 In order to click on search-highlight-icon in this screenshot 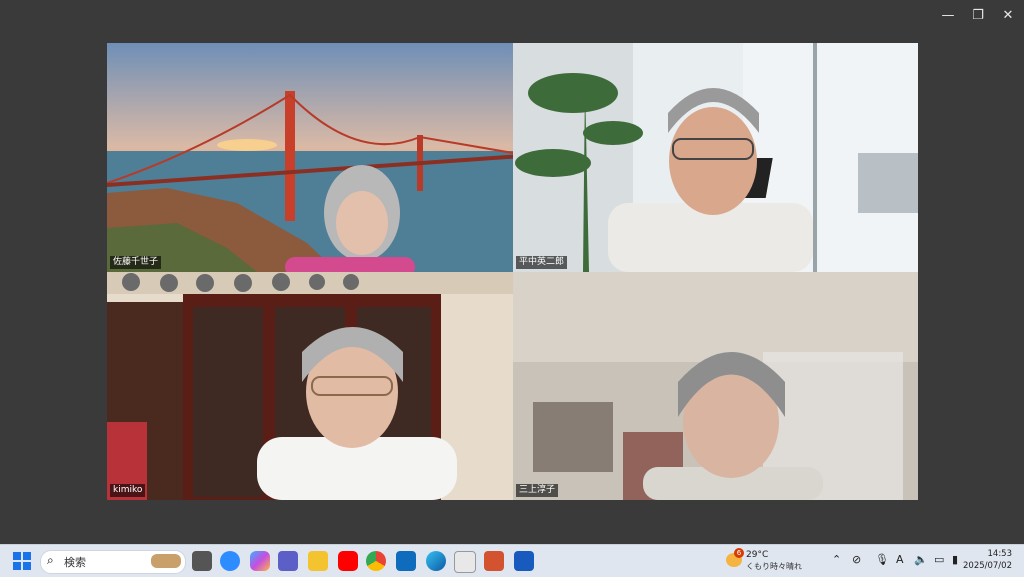, I will do `click(166, 561)`.